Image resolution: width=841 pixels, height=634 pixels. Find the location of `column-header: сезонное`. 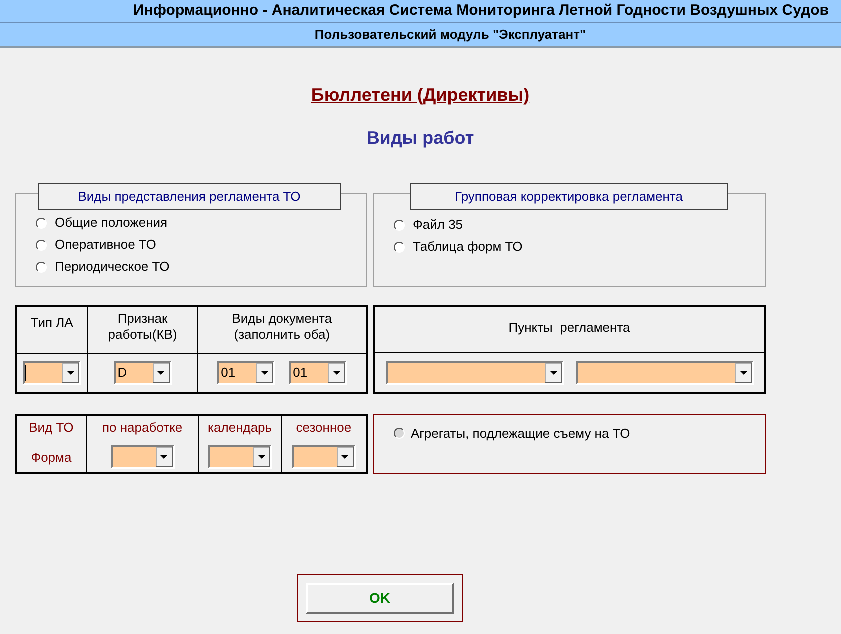

column-header: сезонное is located at coordinates (324, 428).